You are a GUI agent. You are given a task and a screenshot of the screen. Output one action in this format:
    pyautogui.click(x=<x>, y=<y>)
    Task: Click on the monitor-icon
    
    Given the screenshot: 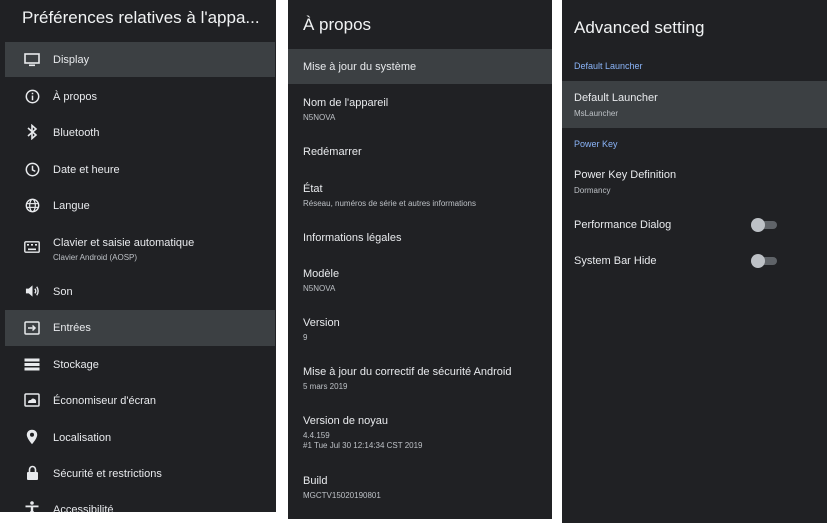 What is the action you would take?
    pyautogui.click(x=32, y=60)
    